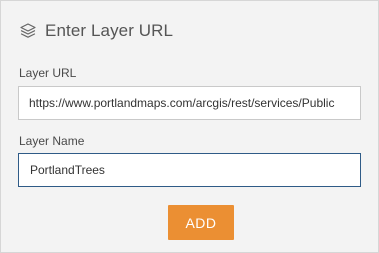 The width and height of the screenshot is (379, 253). What do you see at coordinates (52, 141) in the screenshot?
I see `layer-name-label: Layer Name` at bounding box center [52, 141].